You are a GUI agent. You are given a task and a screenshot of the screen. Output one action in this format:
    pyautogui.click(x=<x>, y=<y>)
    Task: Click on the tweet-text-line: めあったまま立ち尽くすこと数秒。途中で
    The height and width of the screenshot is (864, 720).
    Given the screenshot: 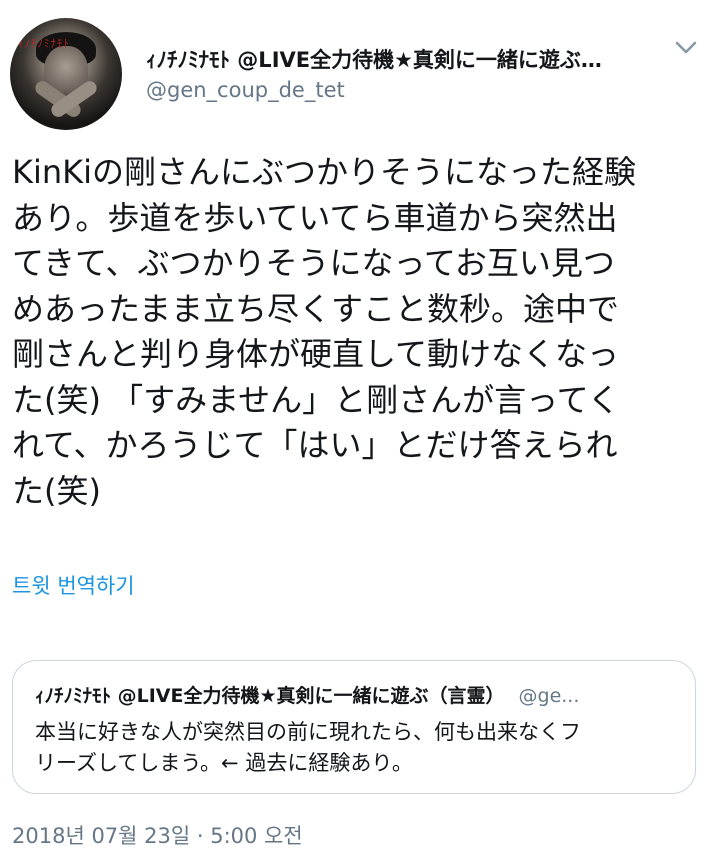 What is the action you would take?
    pyautogui.click(x=316, y=308)
    